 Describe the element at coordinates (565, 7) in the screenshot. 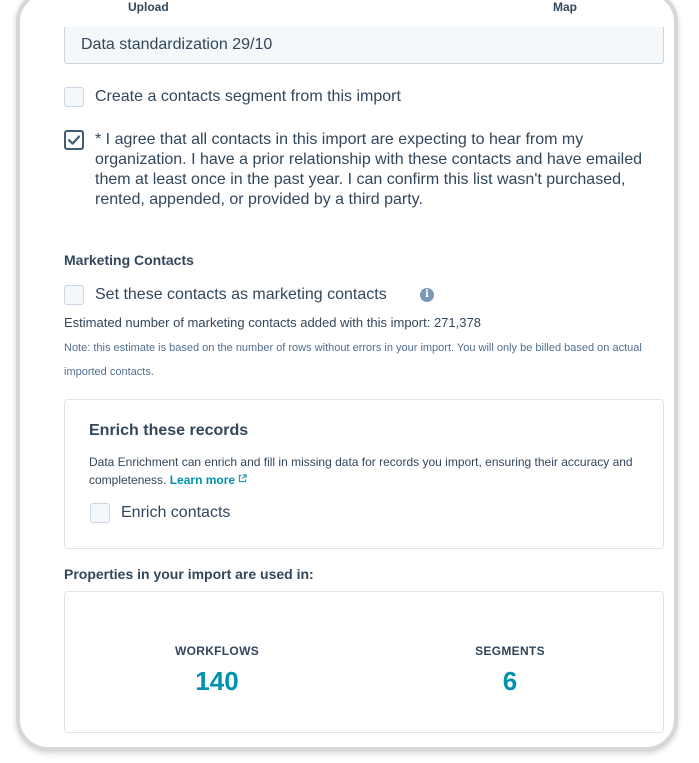

I see `step-map: Map` at that location.